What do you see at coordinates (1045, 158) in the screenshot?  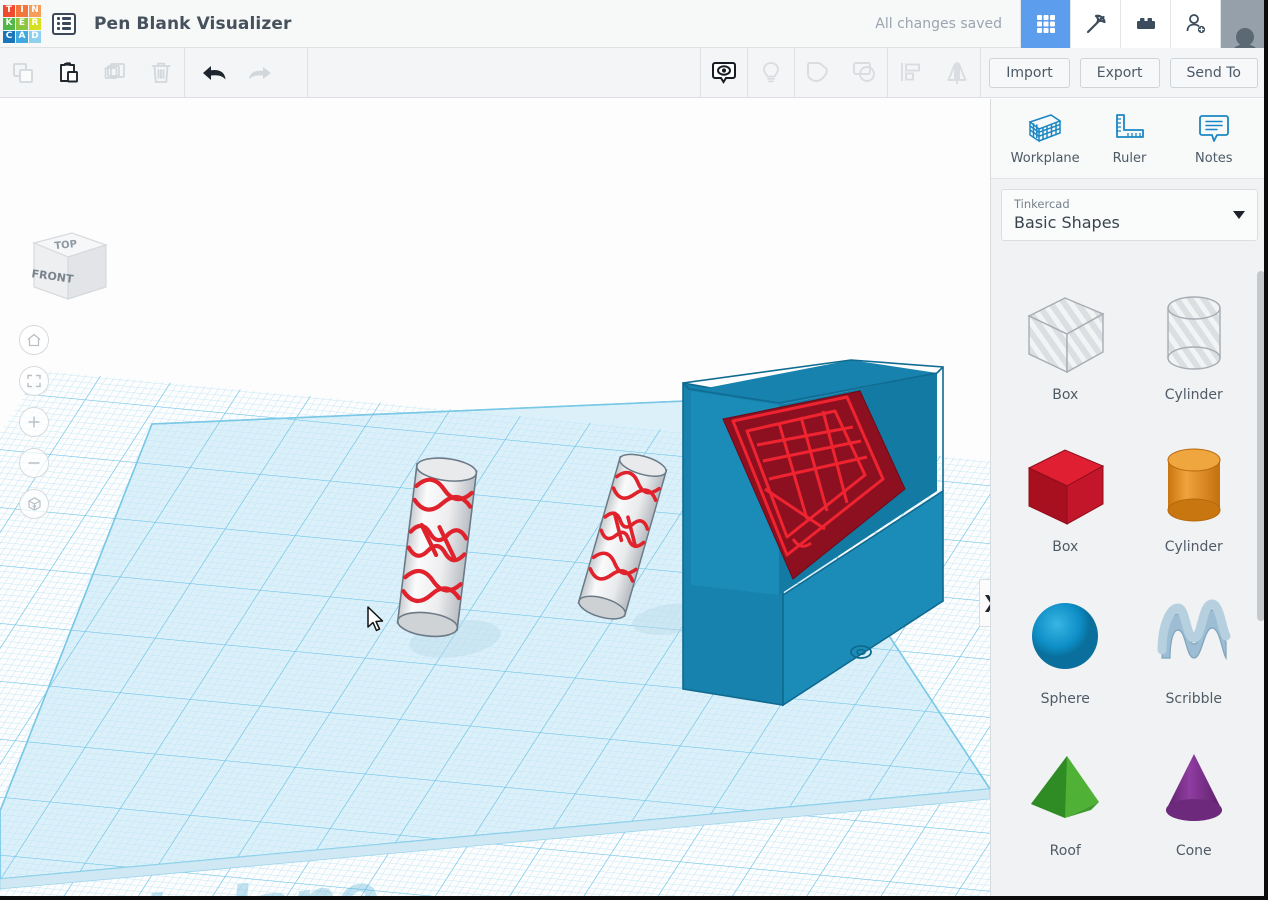 I see `workplane-tool-label: Workplane` at bounding box center [1045, 158].